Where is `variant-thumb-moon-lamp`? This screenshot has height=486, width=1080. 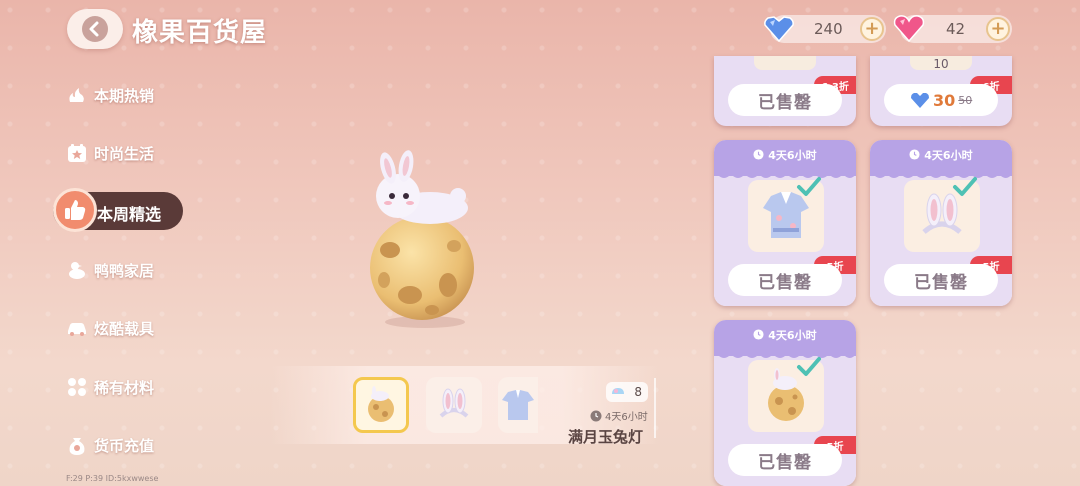
variant-thumb-moon-lamp is located at coordinates (381, 405).